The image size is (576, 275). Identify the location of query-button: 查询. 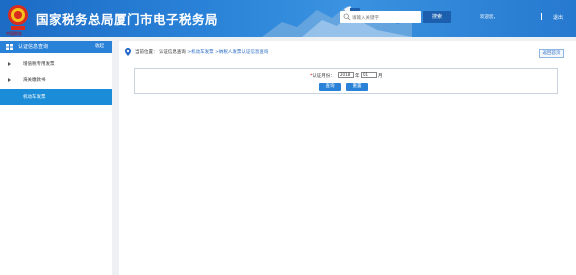
(330, 87).